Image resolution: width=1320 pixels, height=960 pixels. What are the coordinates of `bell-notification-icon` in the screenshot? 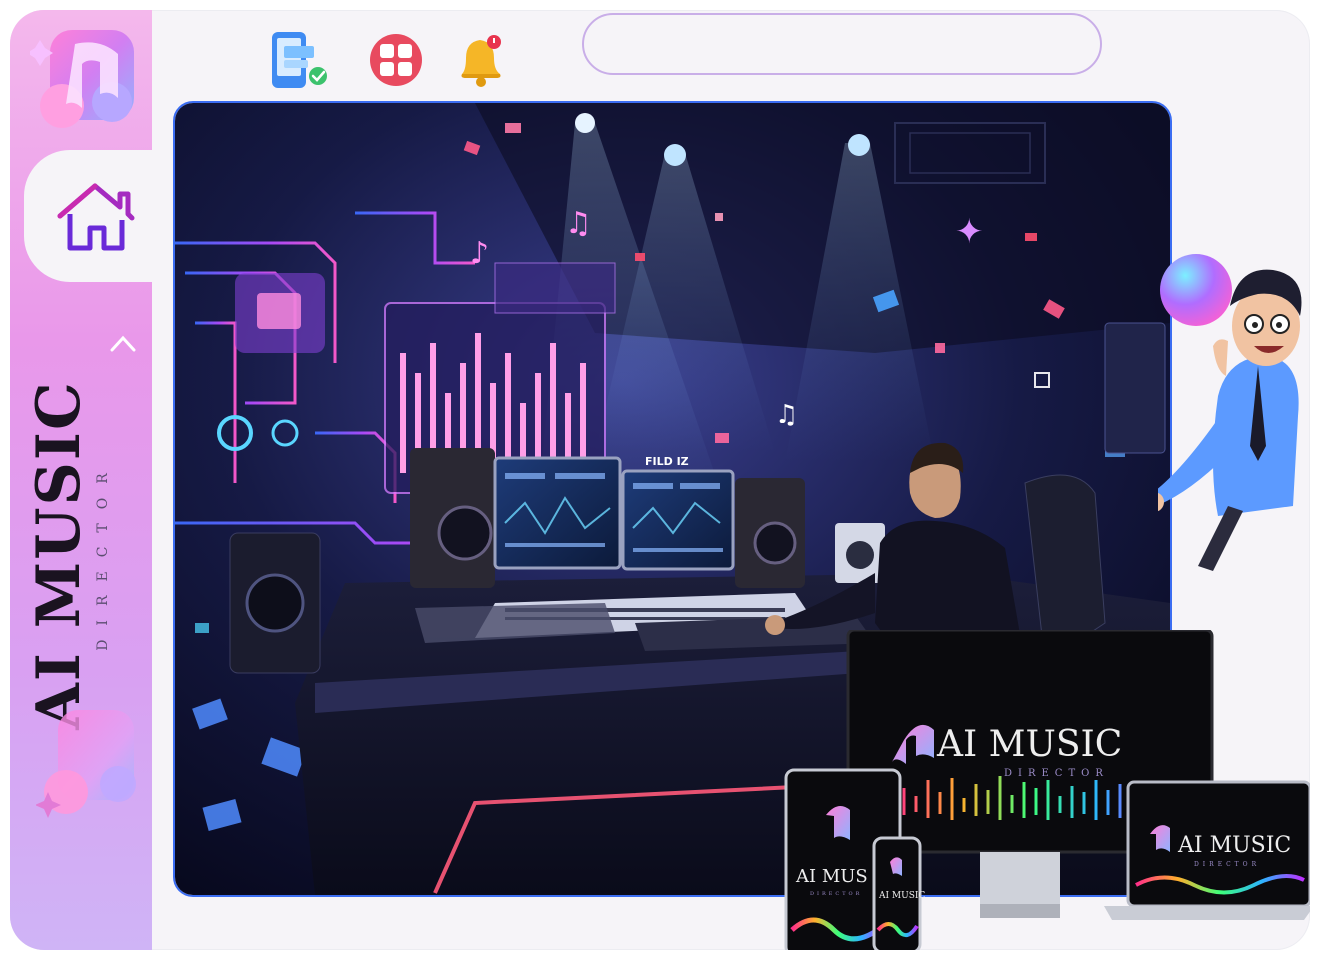 It's located at (481, 60).